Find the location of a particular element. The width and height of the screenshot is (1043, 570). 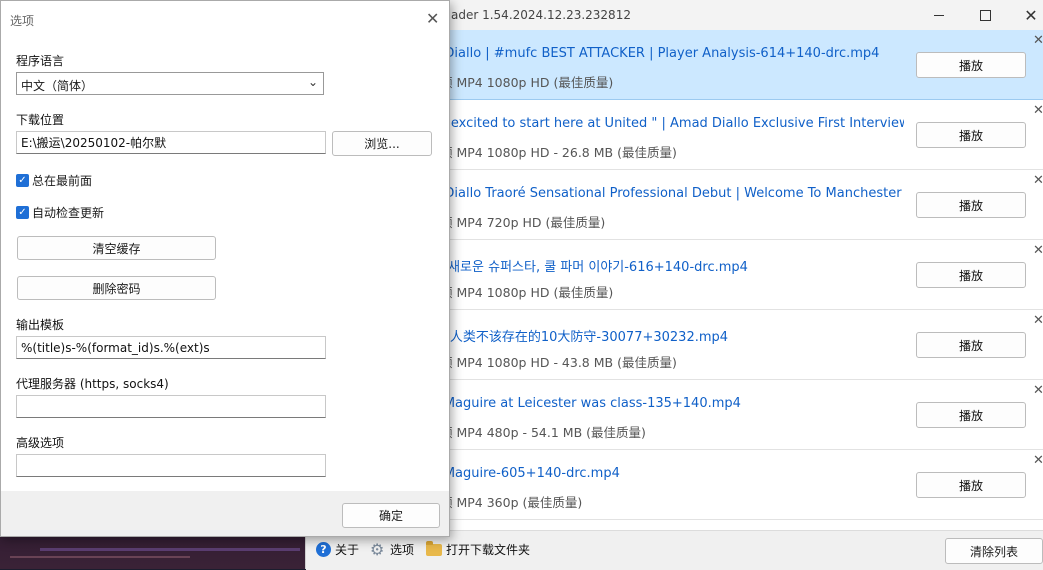

file-name: 의 새로운 슈퍼스타, 쿨 파머 이야기-616+140-drc.mp4 is located at coordinates (590, 267).